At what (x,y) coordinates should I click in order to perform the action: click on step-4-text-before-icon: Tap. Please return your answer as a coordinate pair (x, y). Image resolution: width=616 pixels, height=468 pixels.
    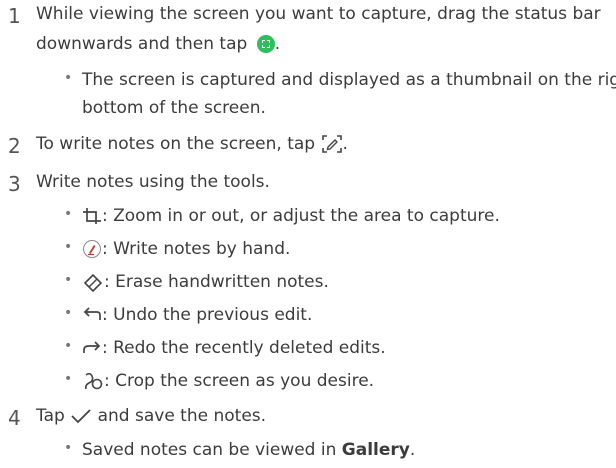
    Looking at the image, I should click on (50, 416).